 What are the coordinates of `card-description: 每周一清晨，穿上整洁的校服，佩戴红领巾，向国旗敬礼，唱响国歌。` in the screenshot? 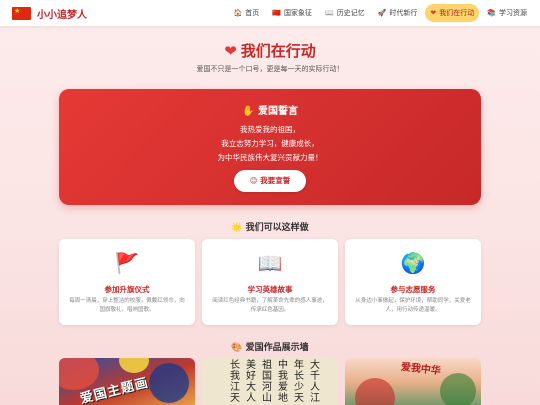 It's located at (127, 305).